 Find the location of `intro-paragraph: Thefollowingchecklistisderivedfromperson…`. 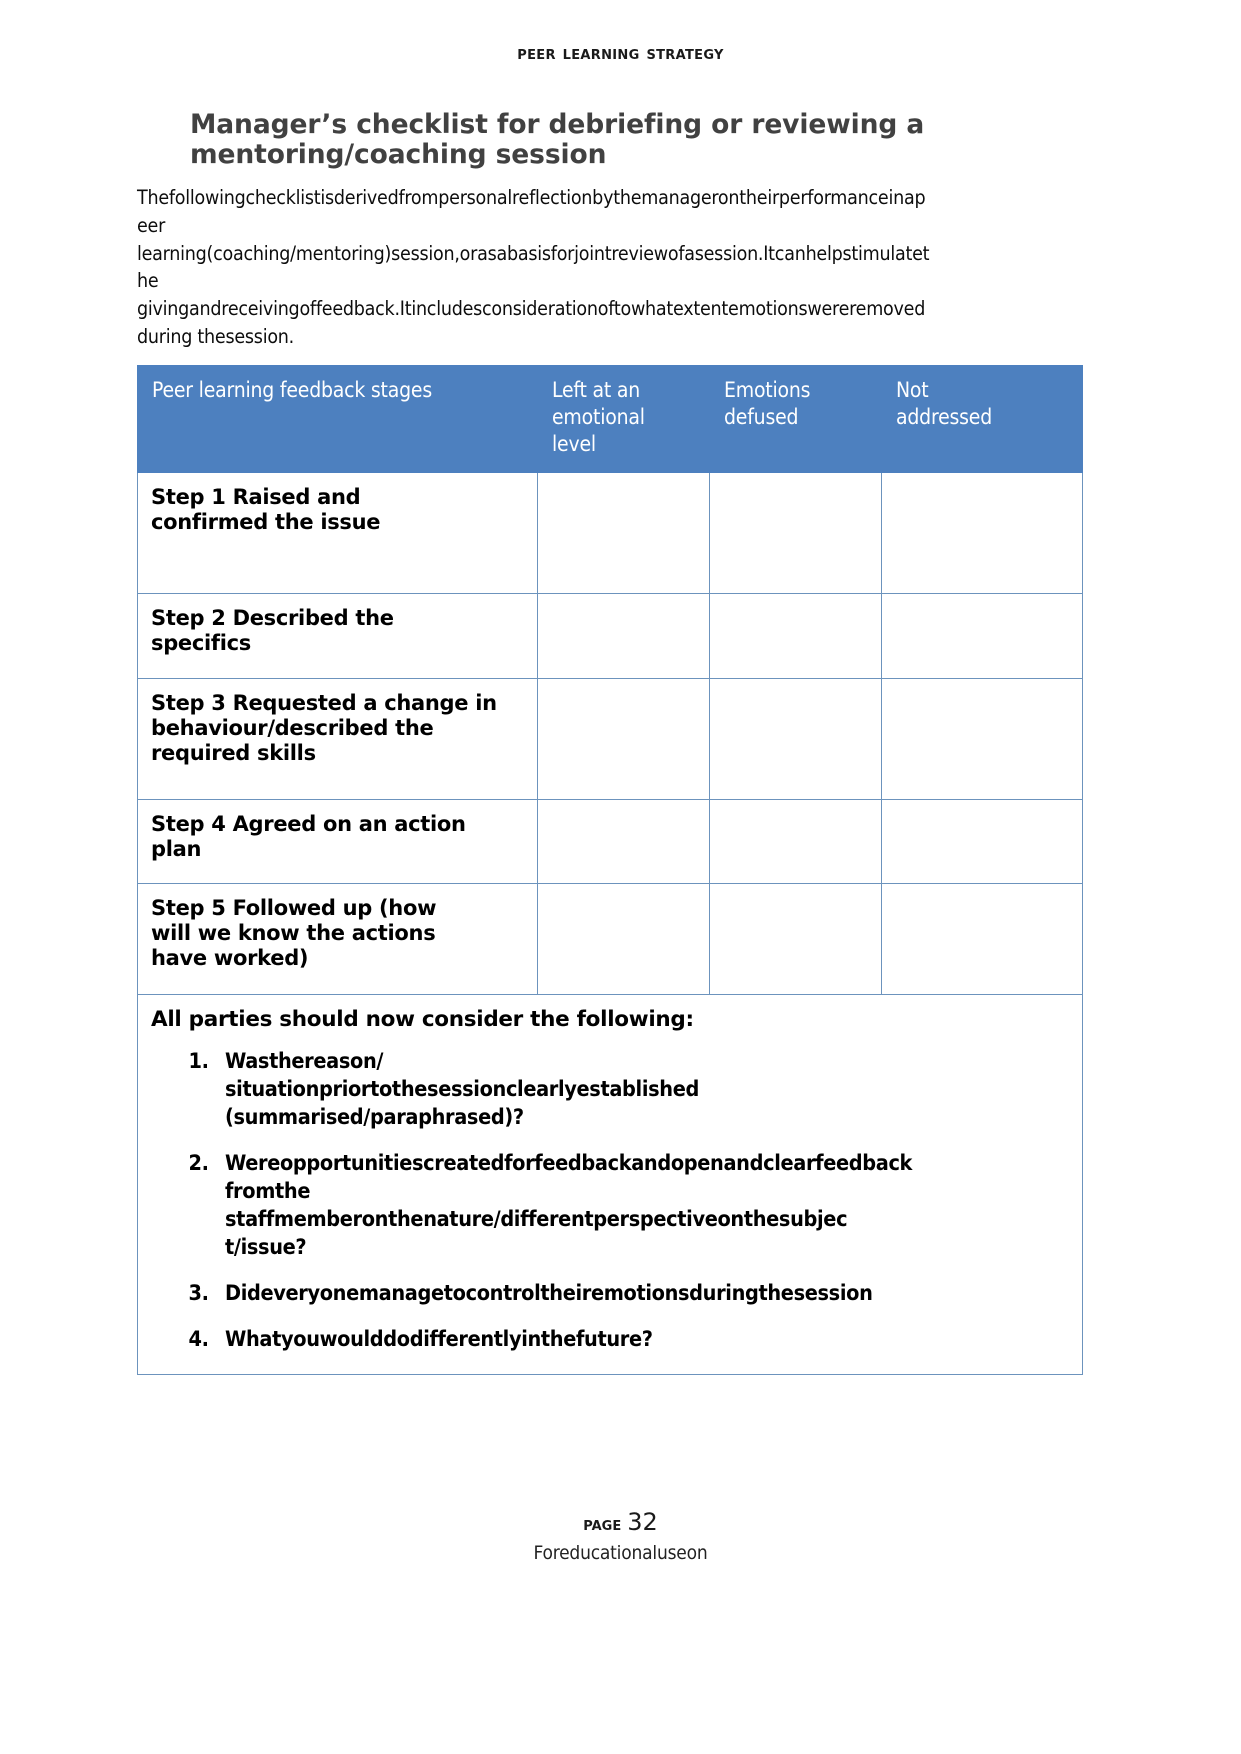

intro-paragraph: Thefollowingchecklistisderivedfromperson… is located at coordinates (609, 267).